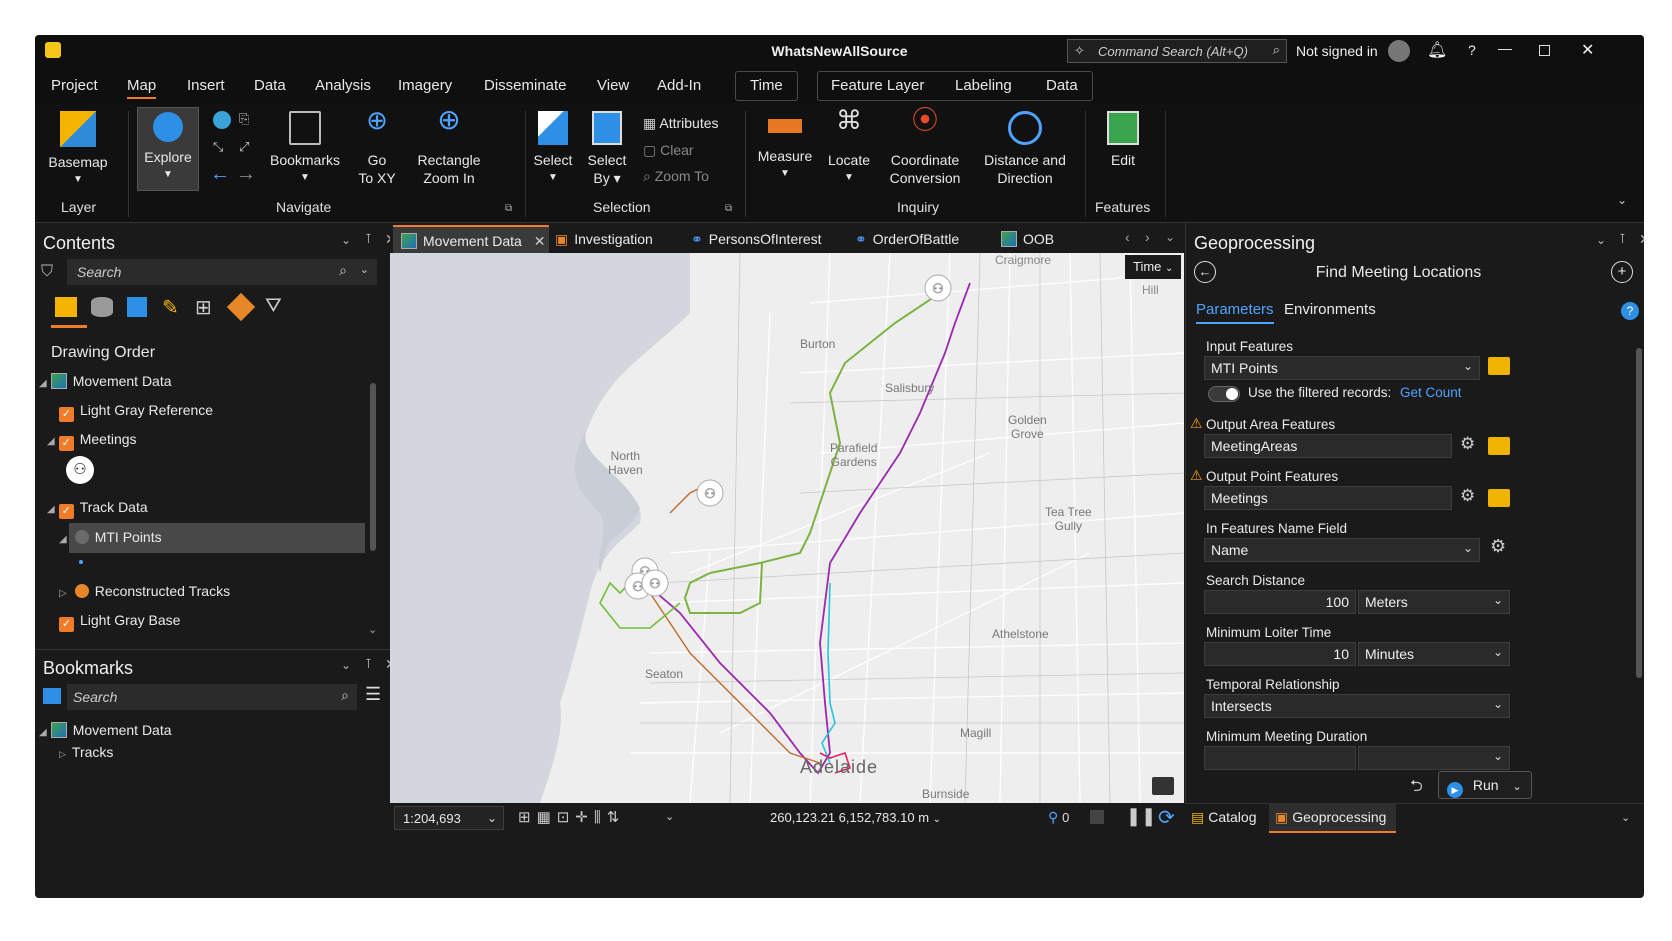 Image resolution: width=1672 pixels, height=941 pixels. Describe the element at coordinates (246, 174) in the screenshot. I see `forward-arrow-icon: →` at that location.